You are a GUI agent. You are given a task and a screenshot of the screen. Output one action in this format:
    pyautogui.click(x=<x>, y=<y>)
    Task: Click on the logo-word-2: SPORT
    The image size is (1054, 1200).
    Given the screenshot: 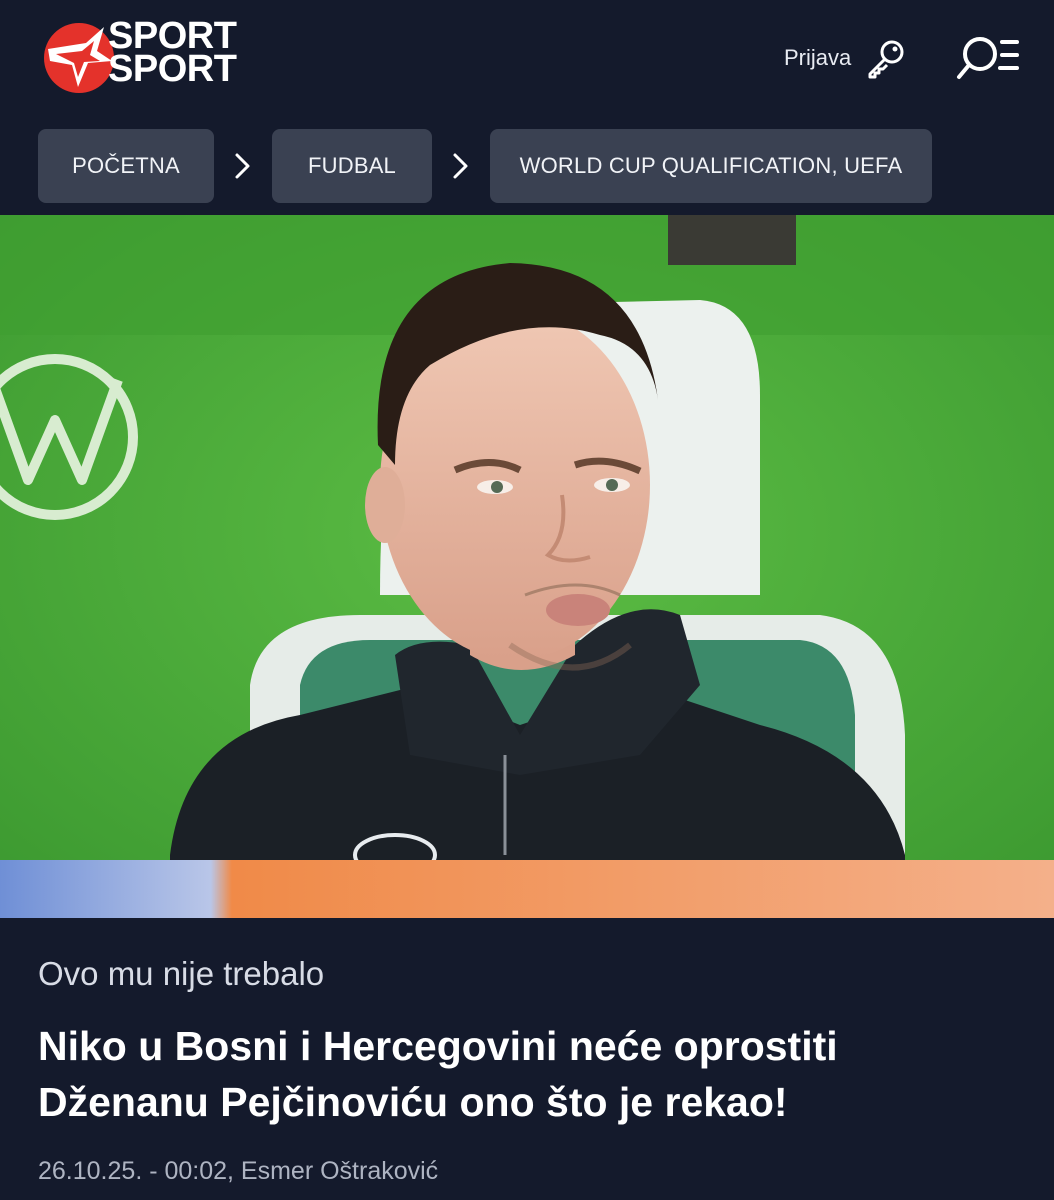 What is the action you would take?
    pyautogui.click(x=172, y=69)
    